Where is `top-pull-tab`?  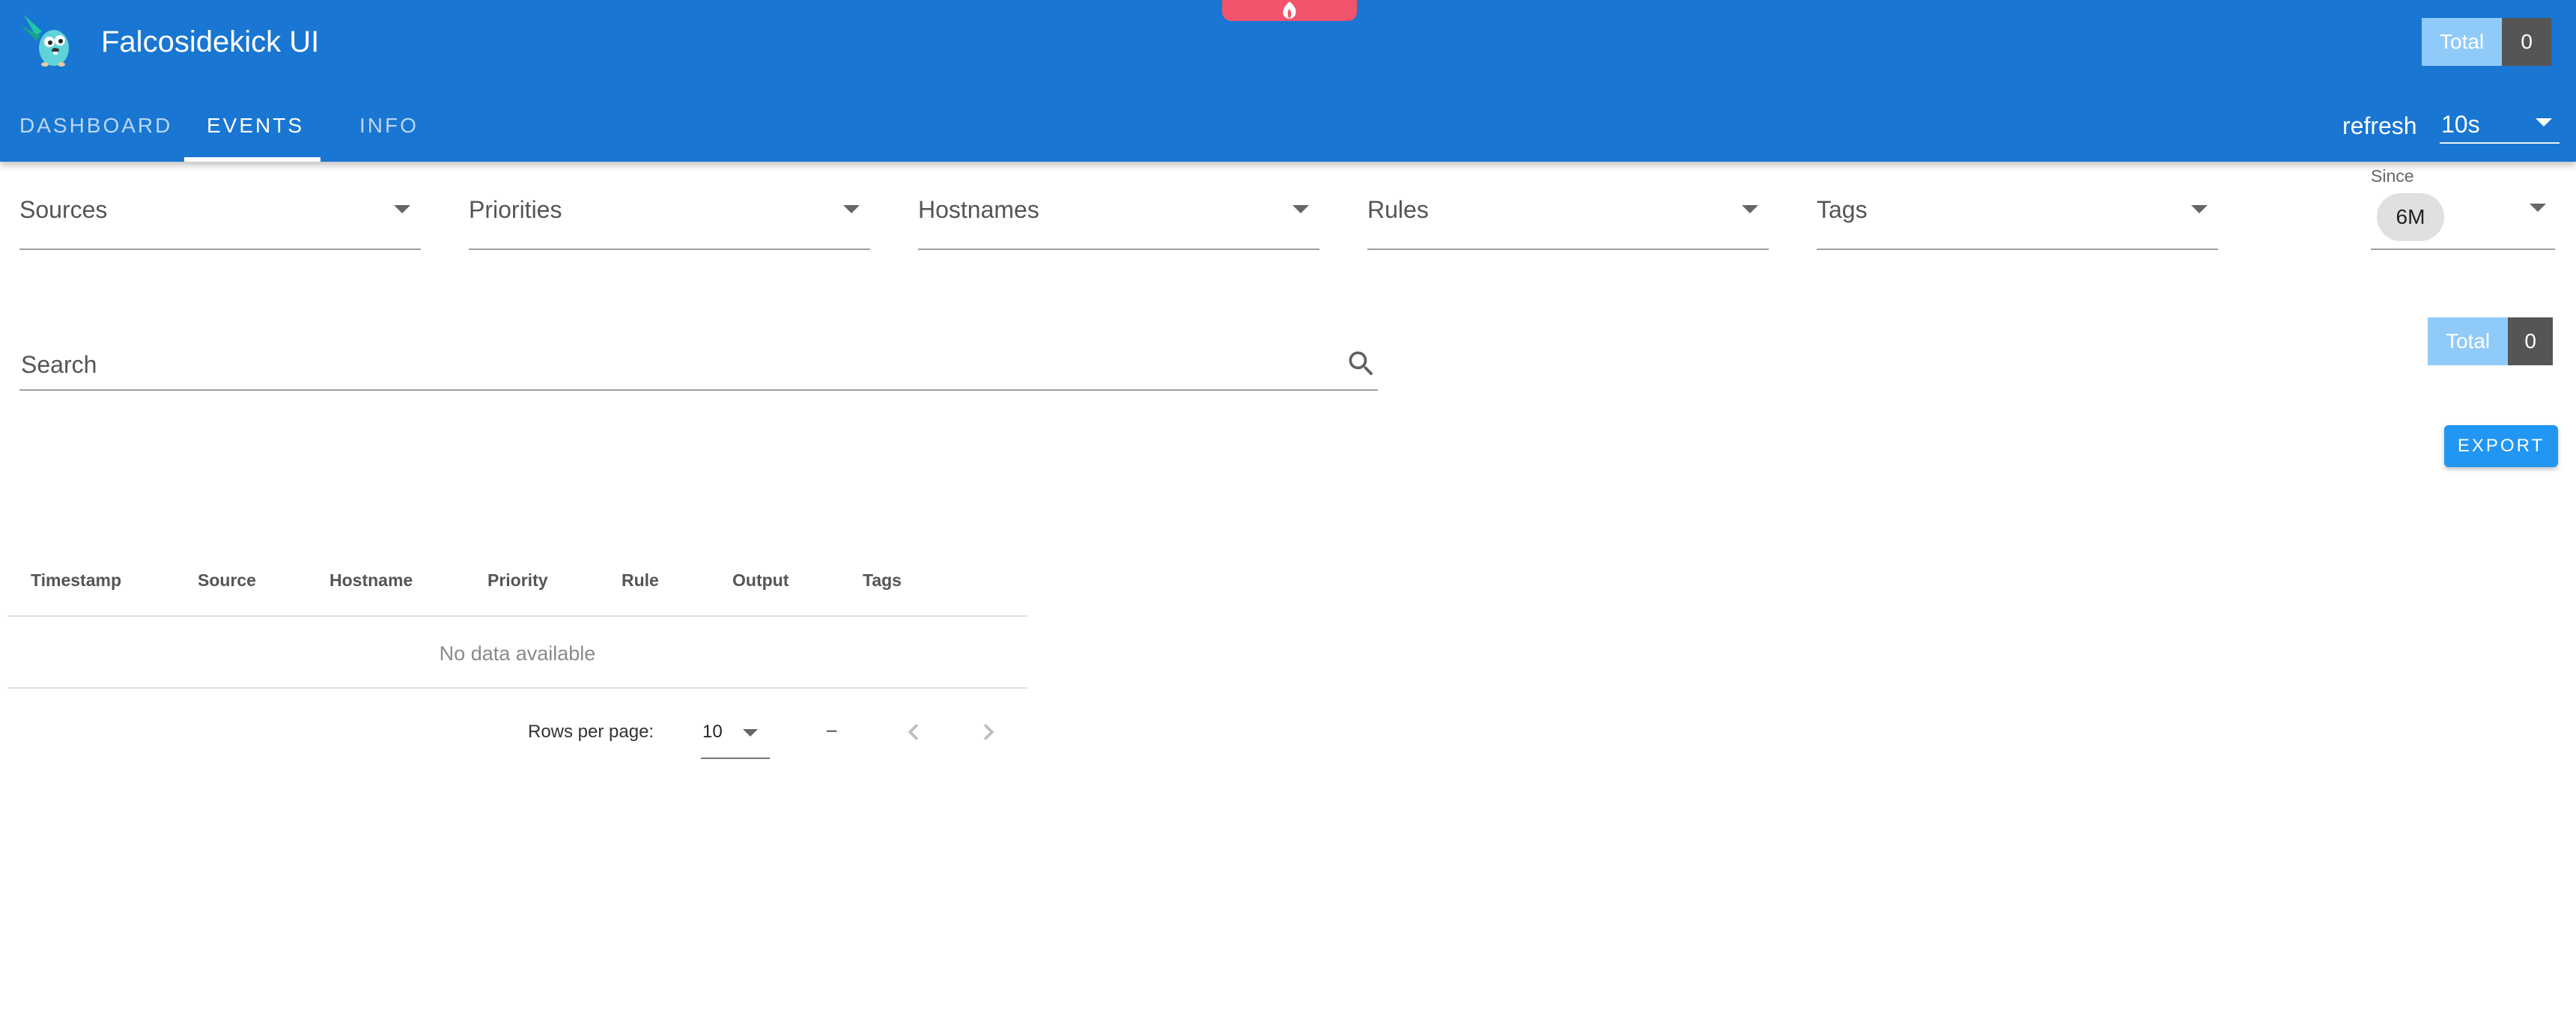
top-pull-tab is located at coordinates (1289, 10).